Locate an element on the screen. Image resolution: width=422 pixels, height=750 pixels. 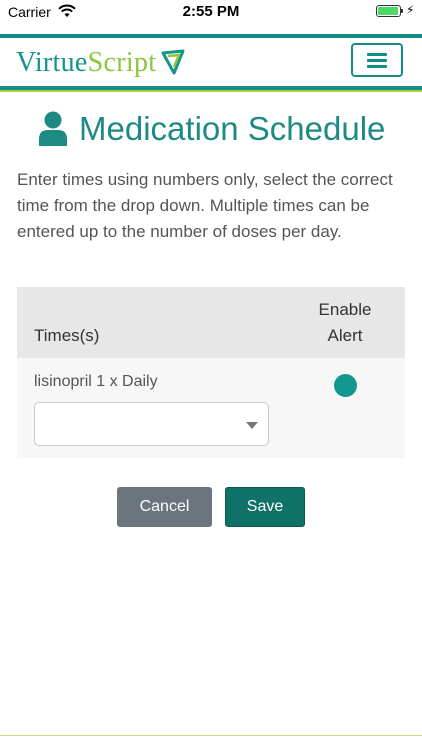
chevron-down-icon is located at coordinates (252, 425).